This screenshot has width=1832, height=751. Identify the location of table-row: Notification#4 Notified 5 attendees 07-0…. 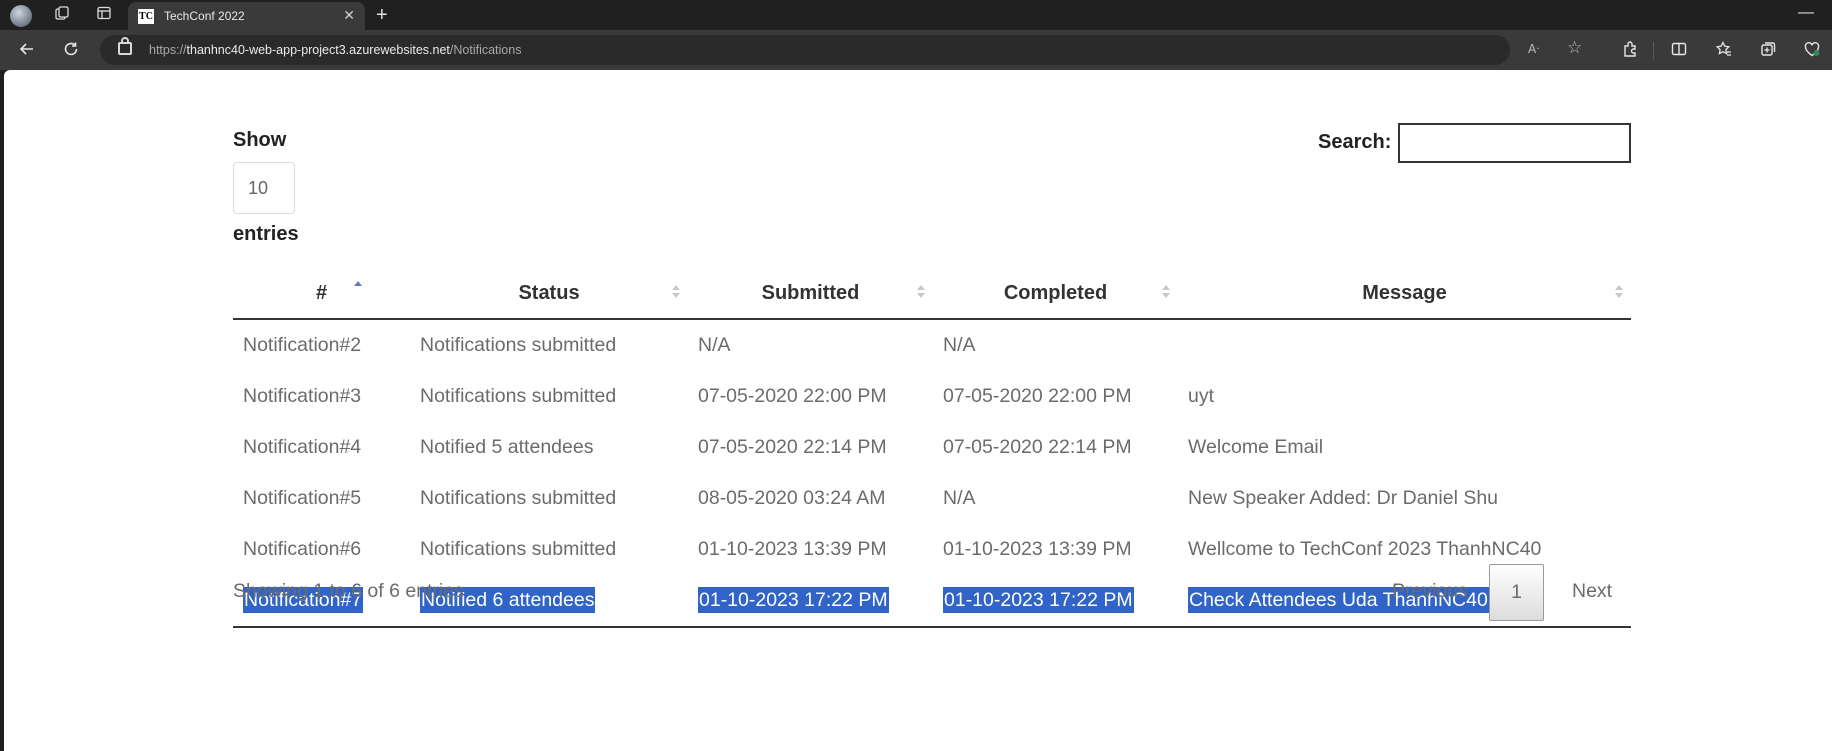
(932, 447).